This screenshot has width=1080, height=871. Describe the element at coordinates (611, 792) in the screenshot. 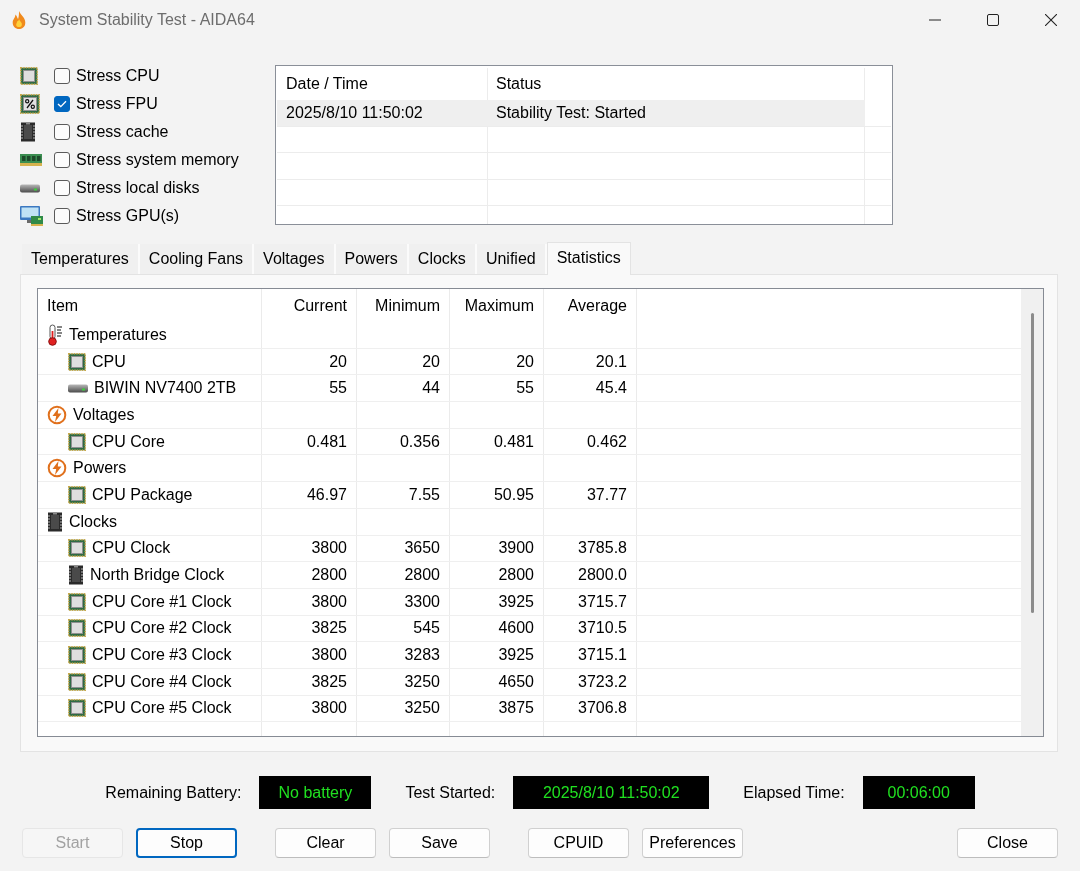

I see `status-value: 2025/8/10 11:50:02` at that location.